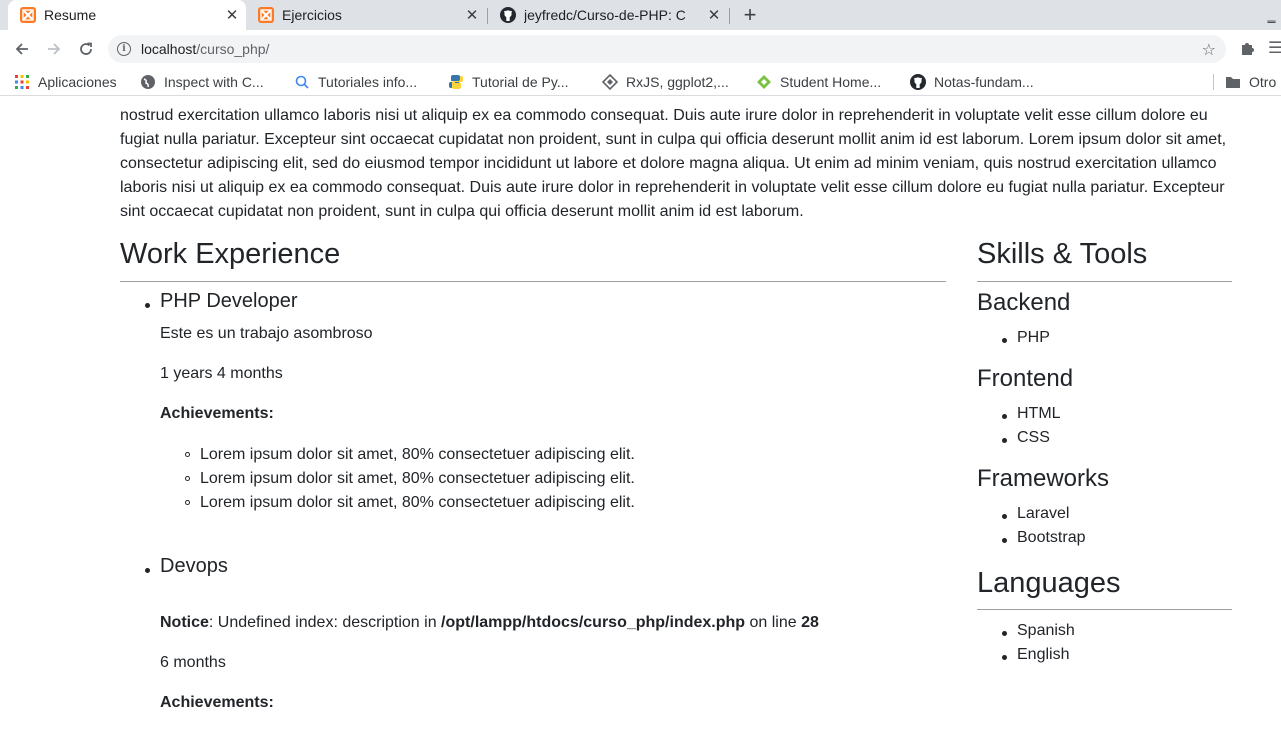  What do you see at coordinates (1043, 478) in the screenshot?
I see `skill-category-frameworks: Frameworks` at bounding box center [1043, 478].